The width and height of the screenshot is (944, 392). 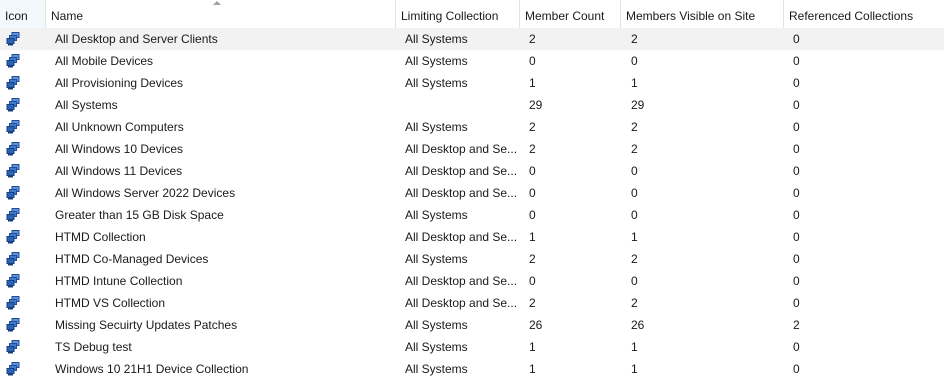 I want to click on column-header-referenced-collections: Referenced Collections, so click(x=864, y=14).